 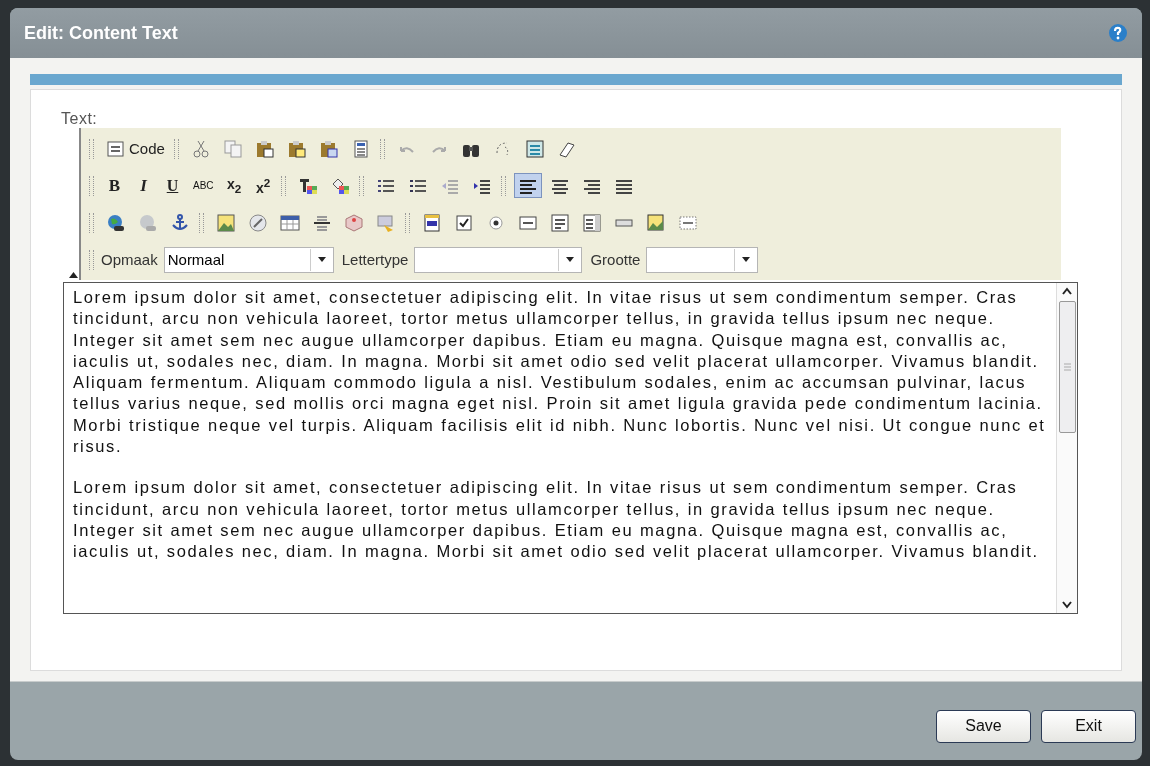 What do you see at coordinates (234, 185) in the screenshot?
I see `subscript-tool: x$_{2}$` at bounding box center [234, 185].